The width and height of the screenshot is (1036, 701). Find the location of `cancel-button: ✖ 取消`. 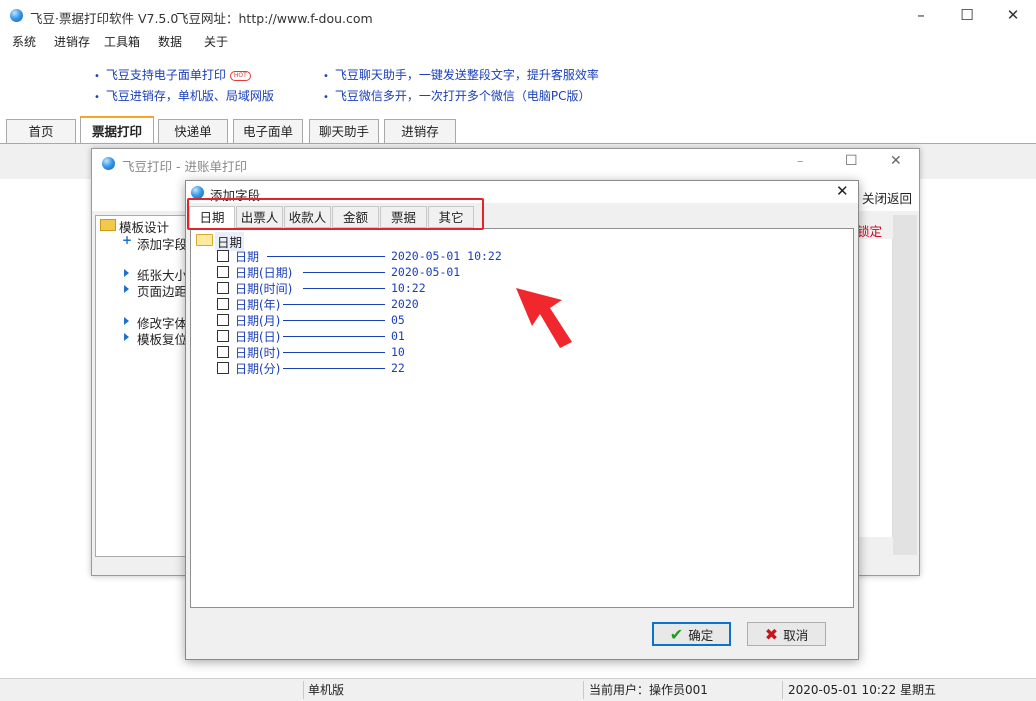

cancel-button: ✖ 取消 is located at coordinates (786, 634).